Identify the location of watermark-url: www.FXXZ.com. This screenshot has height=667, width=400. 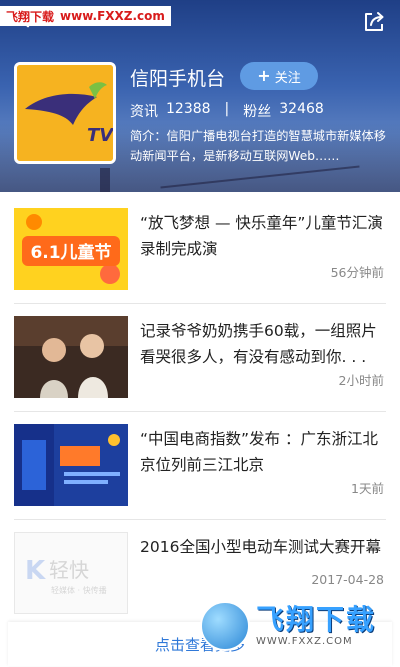
(112, 16).